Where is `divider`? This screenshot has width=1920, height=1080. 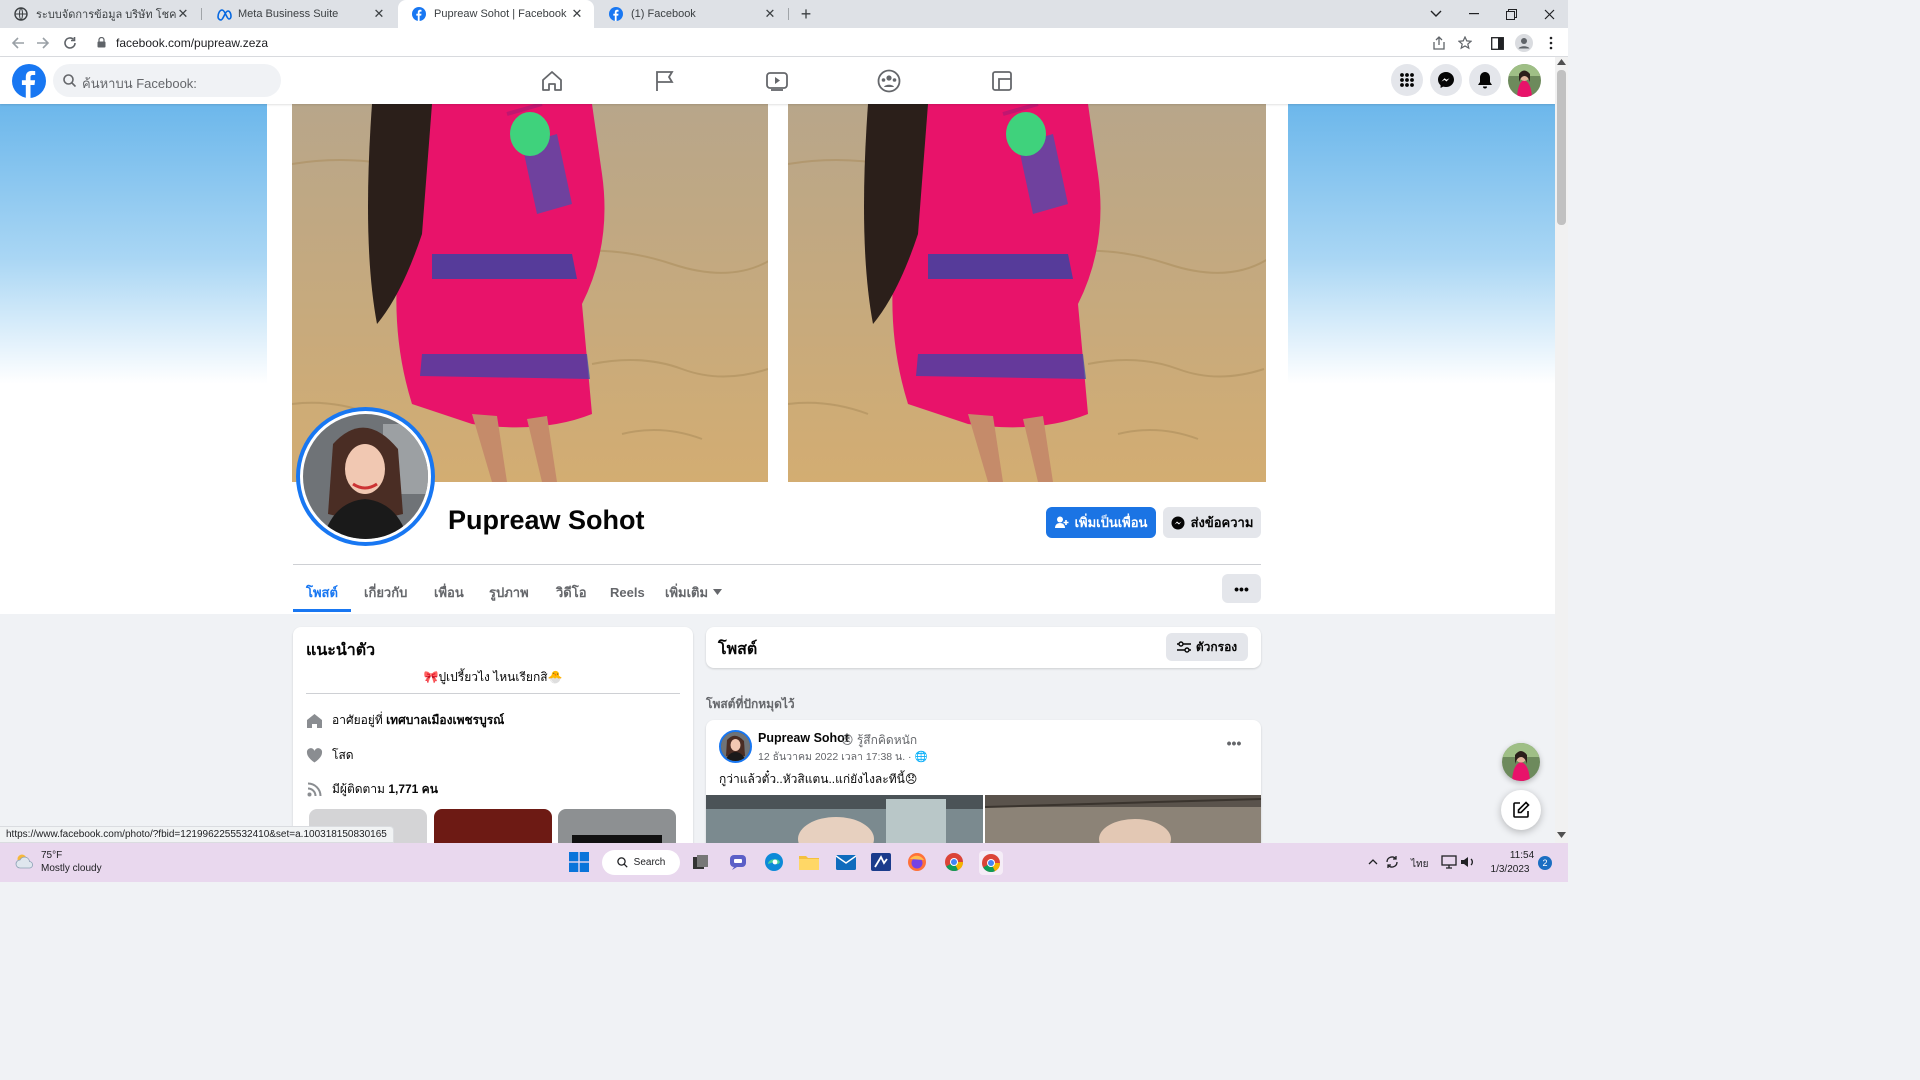 divider is located at coordinates (777, 564).